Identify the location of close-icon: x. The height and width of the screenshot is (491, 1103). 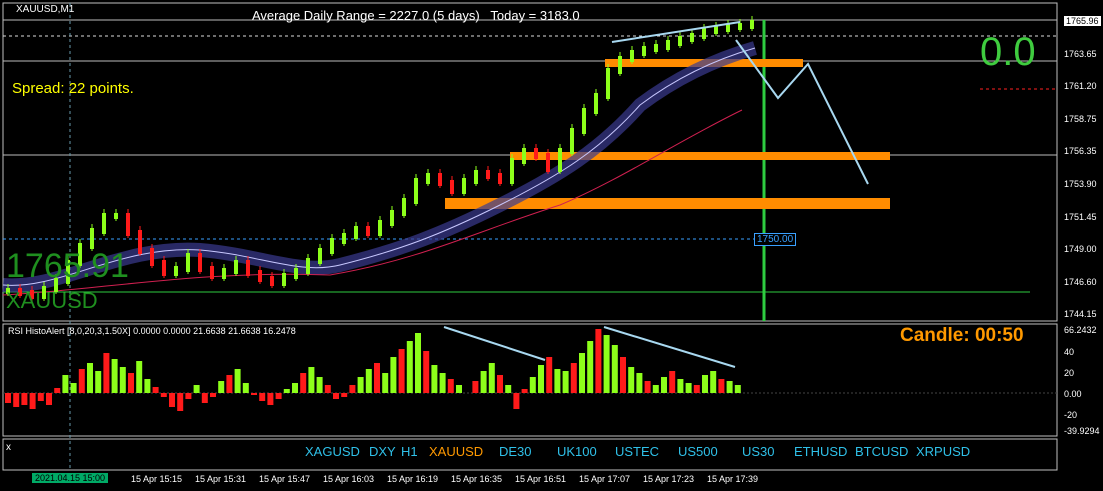
(8, 447).